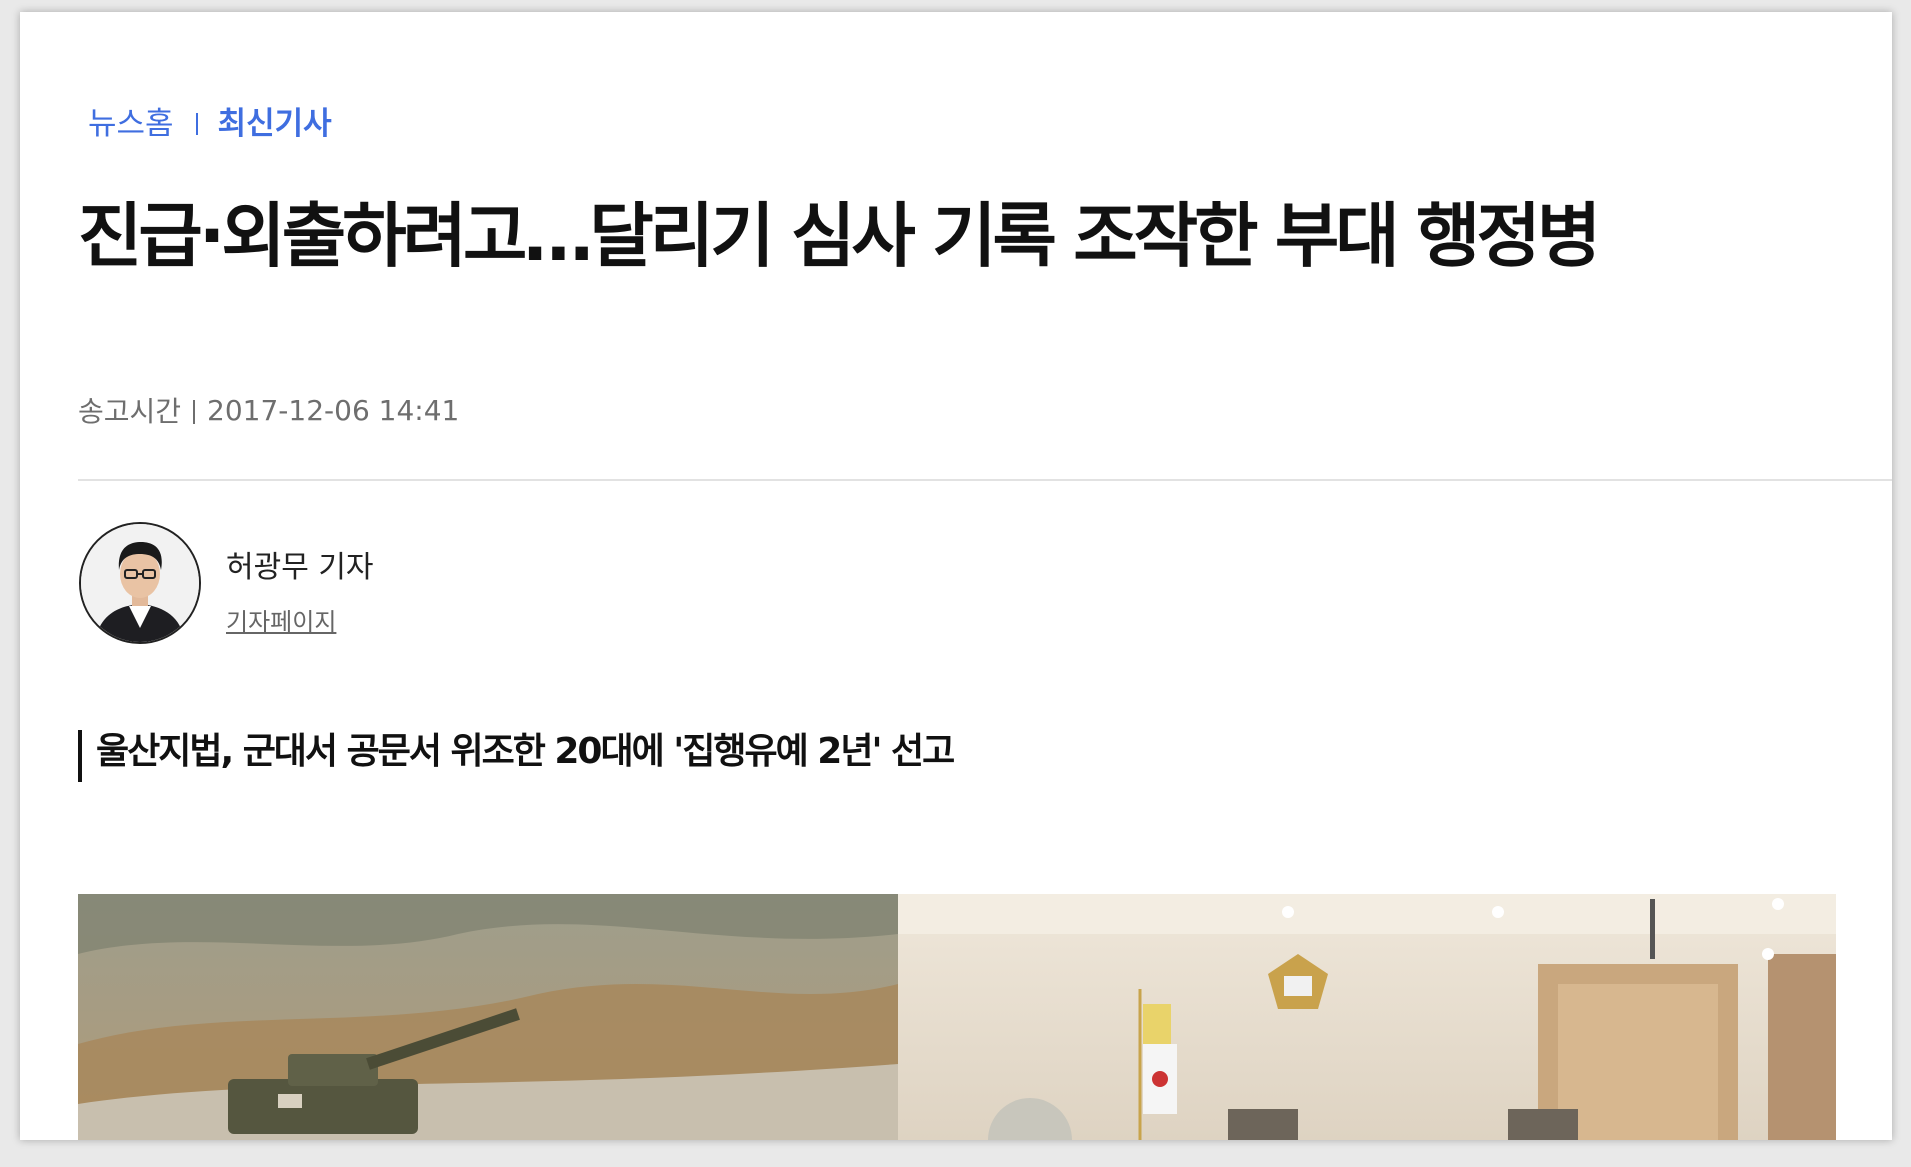 Image resolution: width=1911 pixels, height=1167 pixels. I want to click on published-time-label: 송고시간, so click(130, 411).